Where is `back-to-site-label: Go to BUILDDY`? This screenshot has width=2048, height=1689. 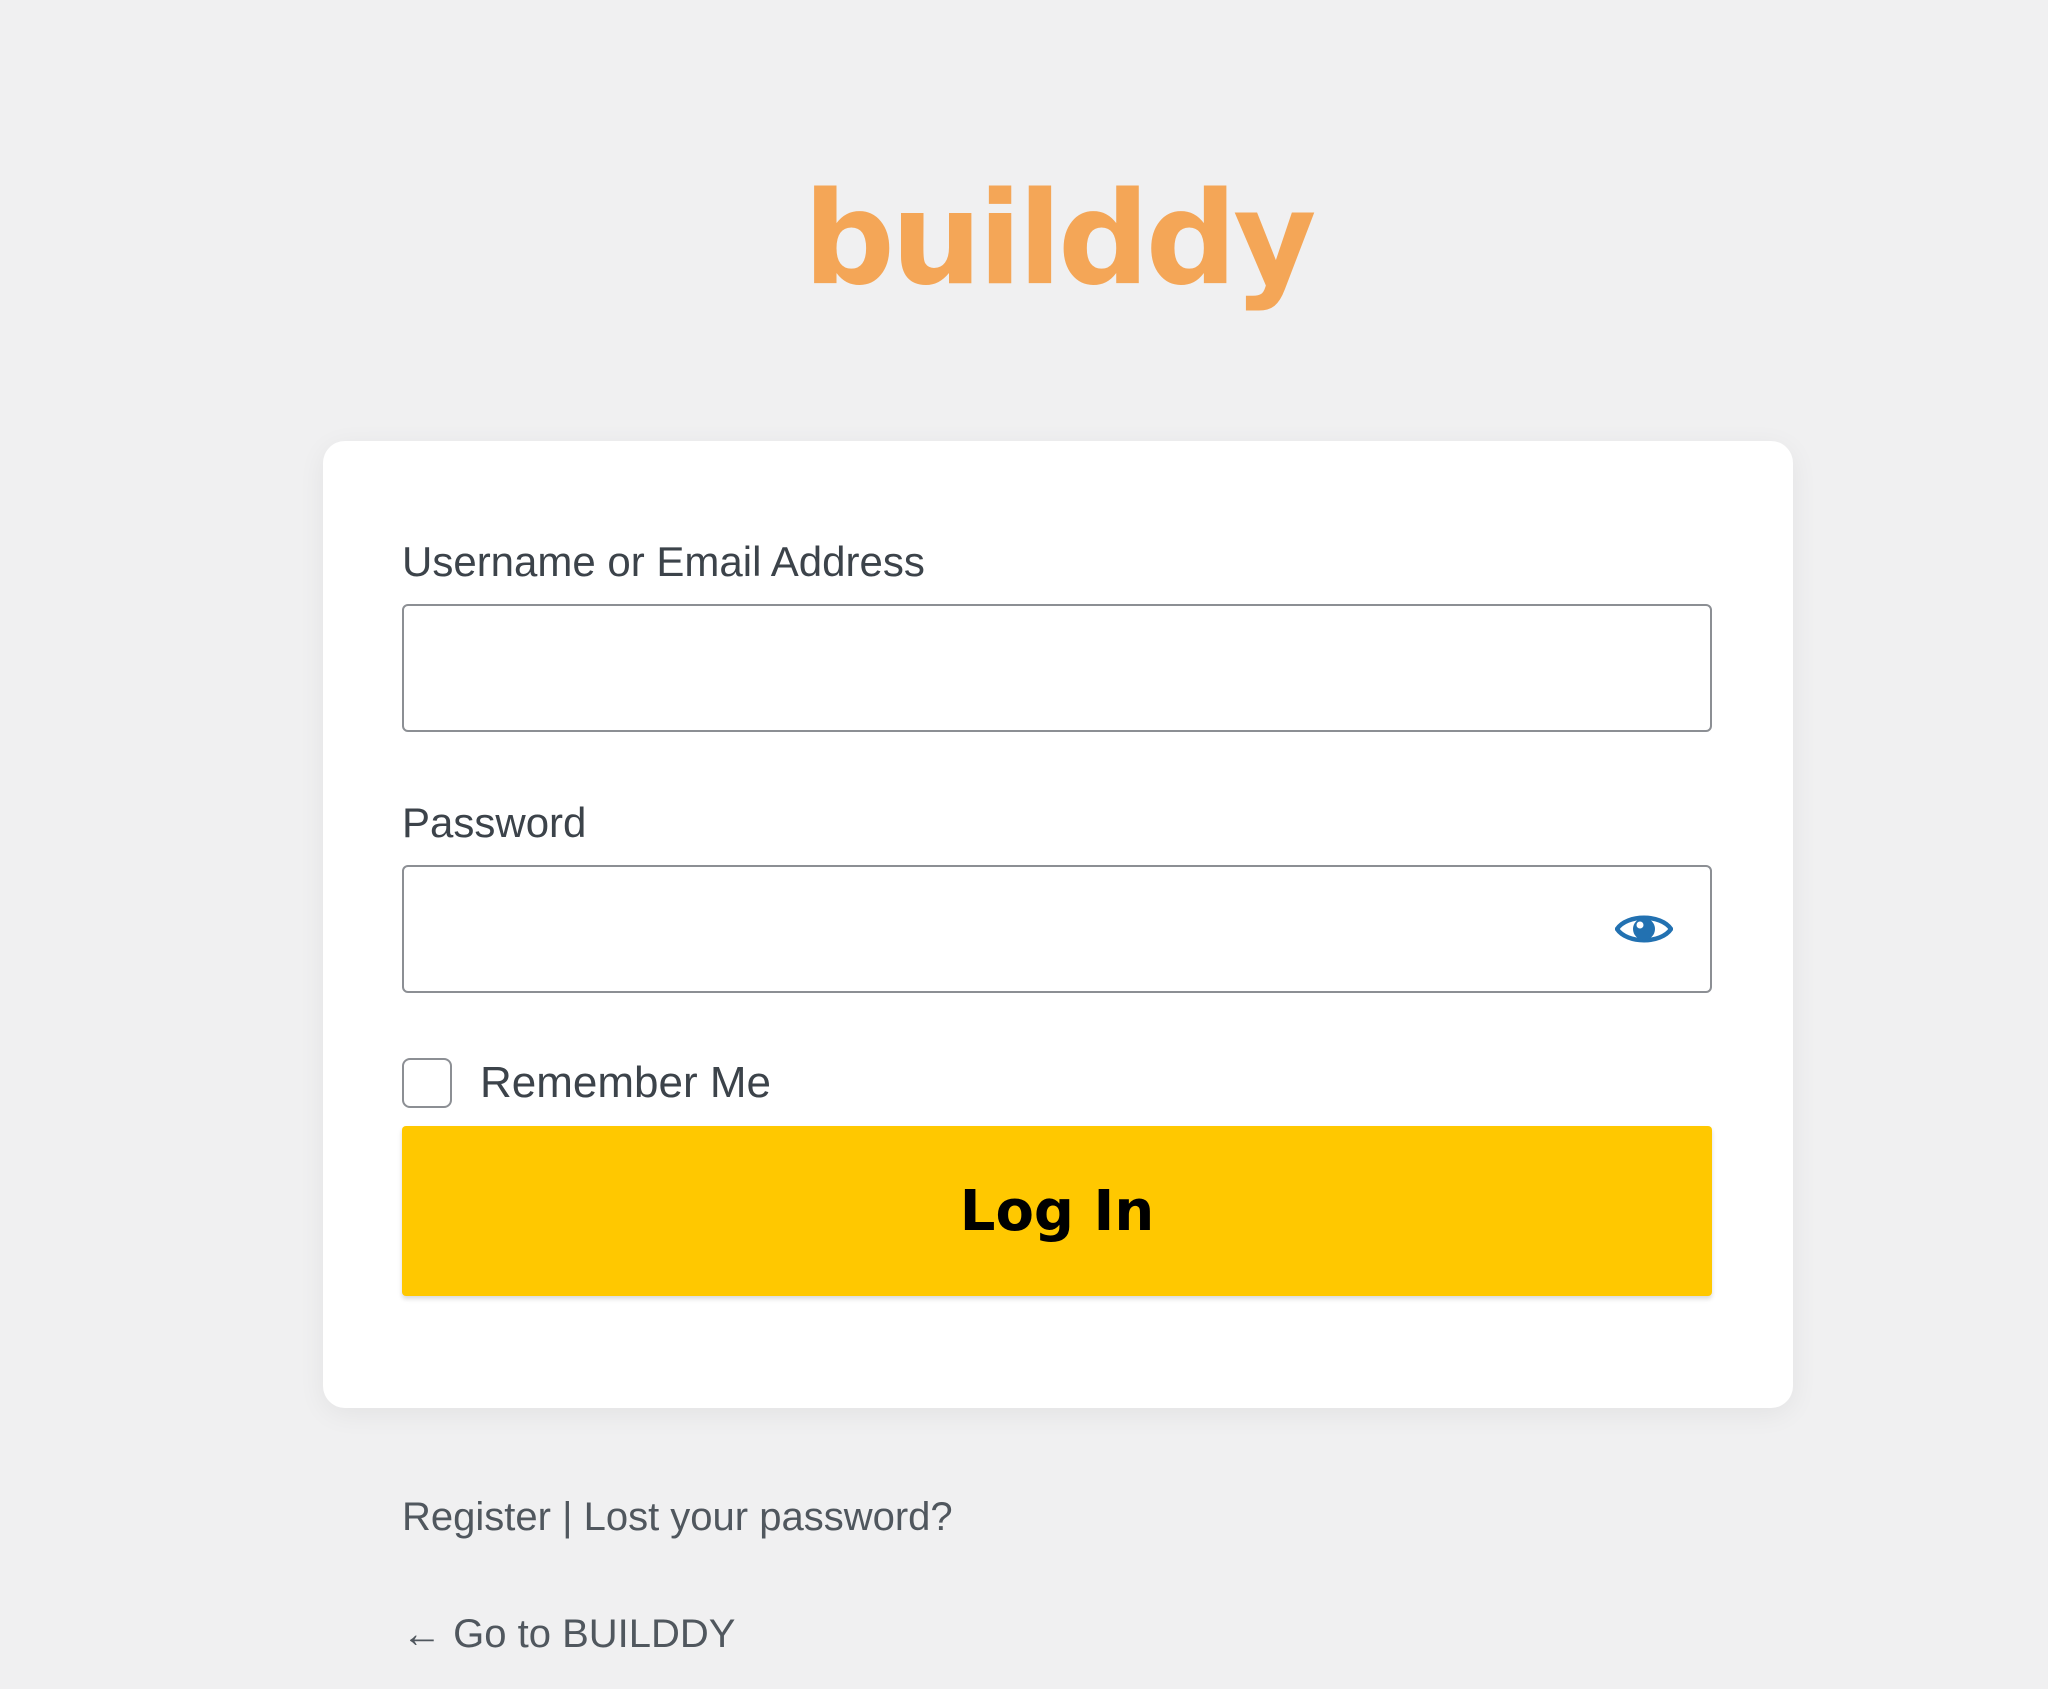
back-to-site-label: Go to BUILDDY is located at coordinates (594, 1634).